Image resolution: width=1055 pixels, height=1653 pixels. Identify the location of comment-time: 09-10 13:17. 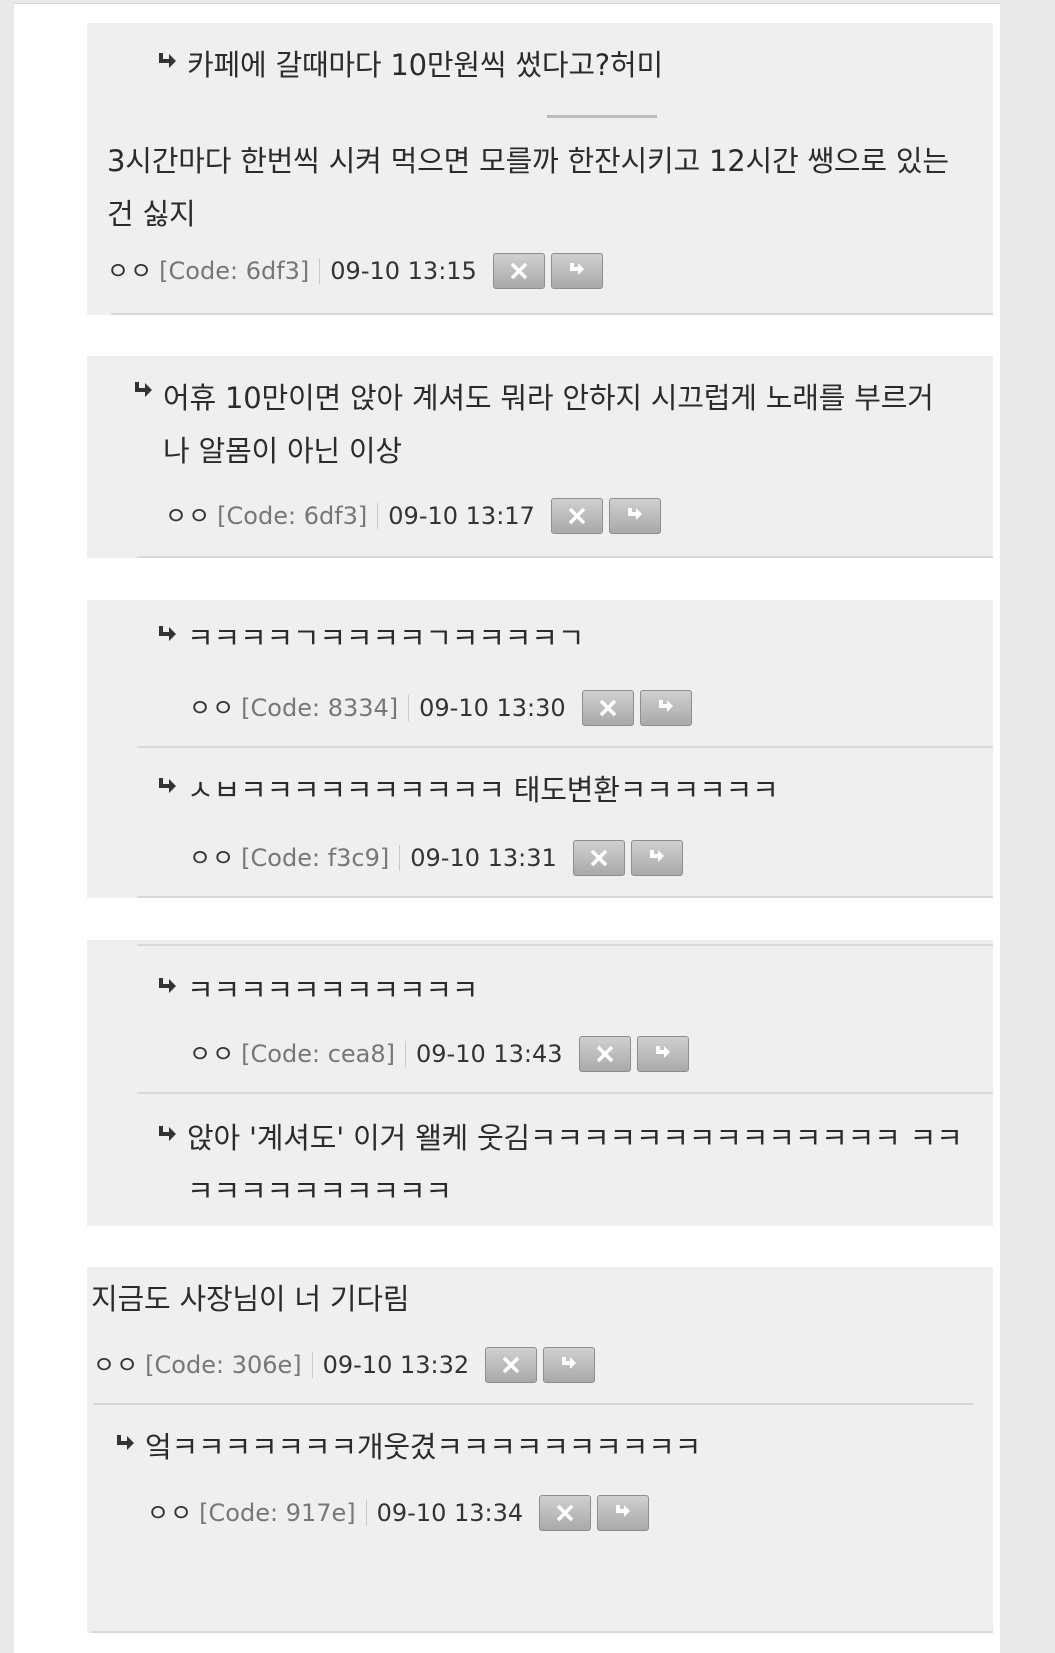
(461, 516).